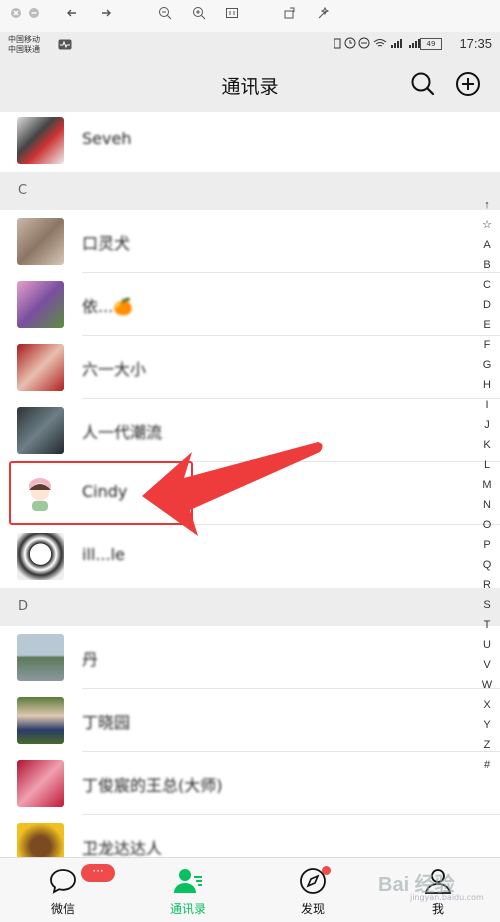 This screenshot has width=500, height=922. I want to click on section-letter: C, so click(23, 190).